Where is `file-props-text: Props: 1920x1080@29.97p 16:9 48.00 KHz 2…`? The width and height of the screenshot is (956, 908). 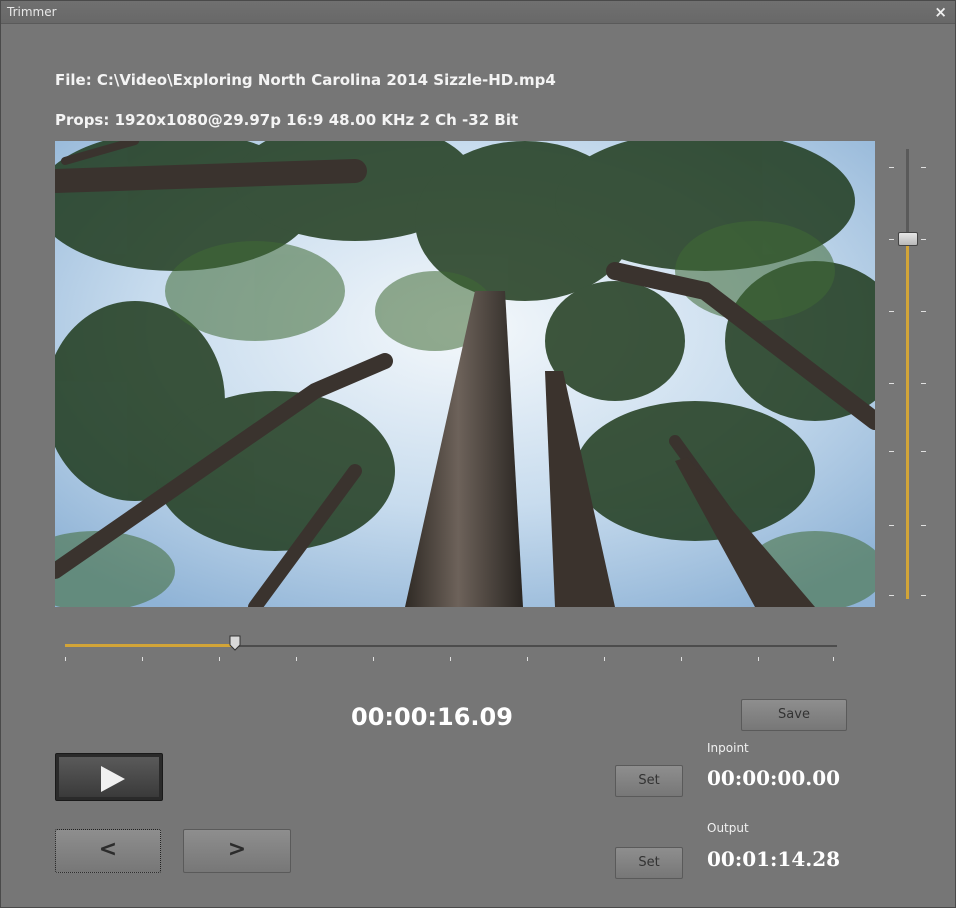 file-props-text: Props: 1920x1080@29.97p 16:9 48.00 KHz 2… is located at coordinates (287, 120).